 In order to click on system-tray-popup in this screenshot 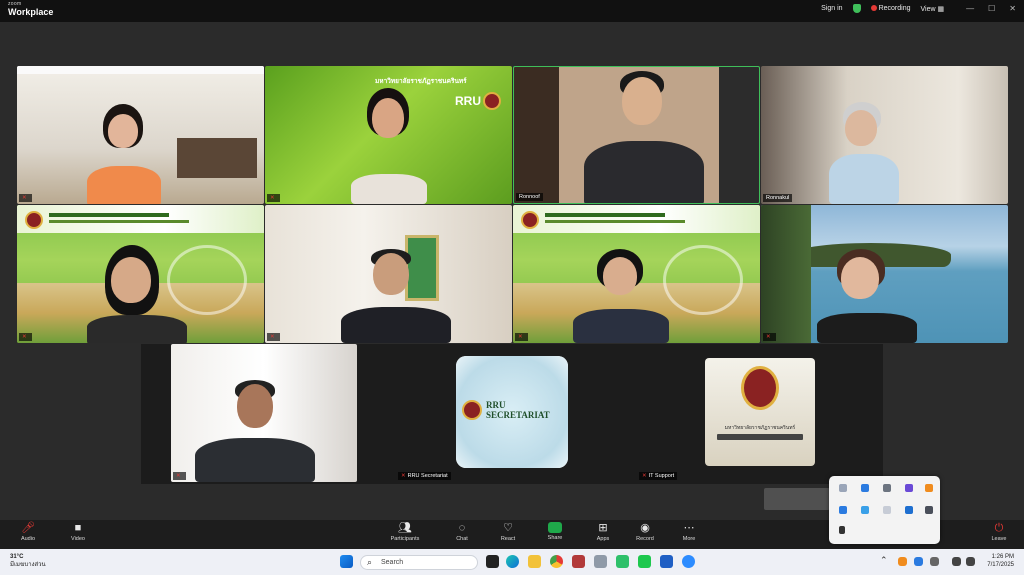, I will do `click(884, 510)`.